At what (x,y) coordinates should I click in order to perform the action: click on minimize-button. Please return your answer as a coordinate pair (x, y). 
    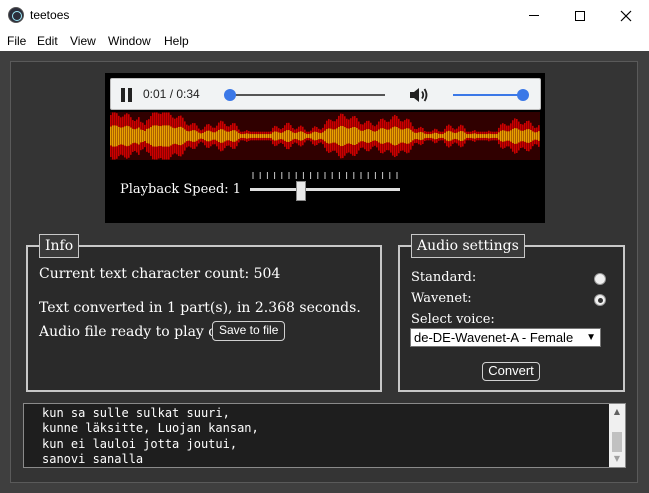
    Looking at the image, I should click on (534, 15).